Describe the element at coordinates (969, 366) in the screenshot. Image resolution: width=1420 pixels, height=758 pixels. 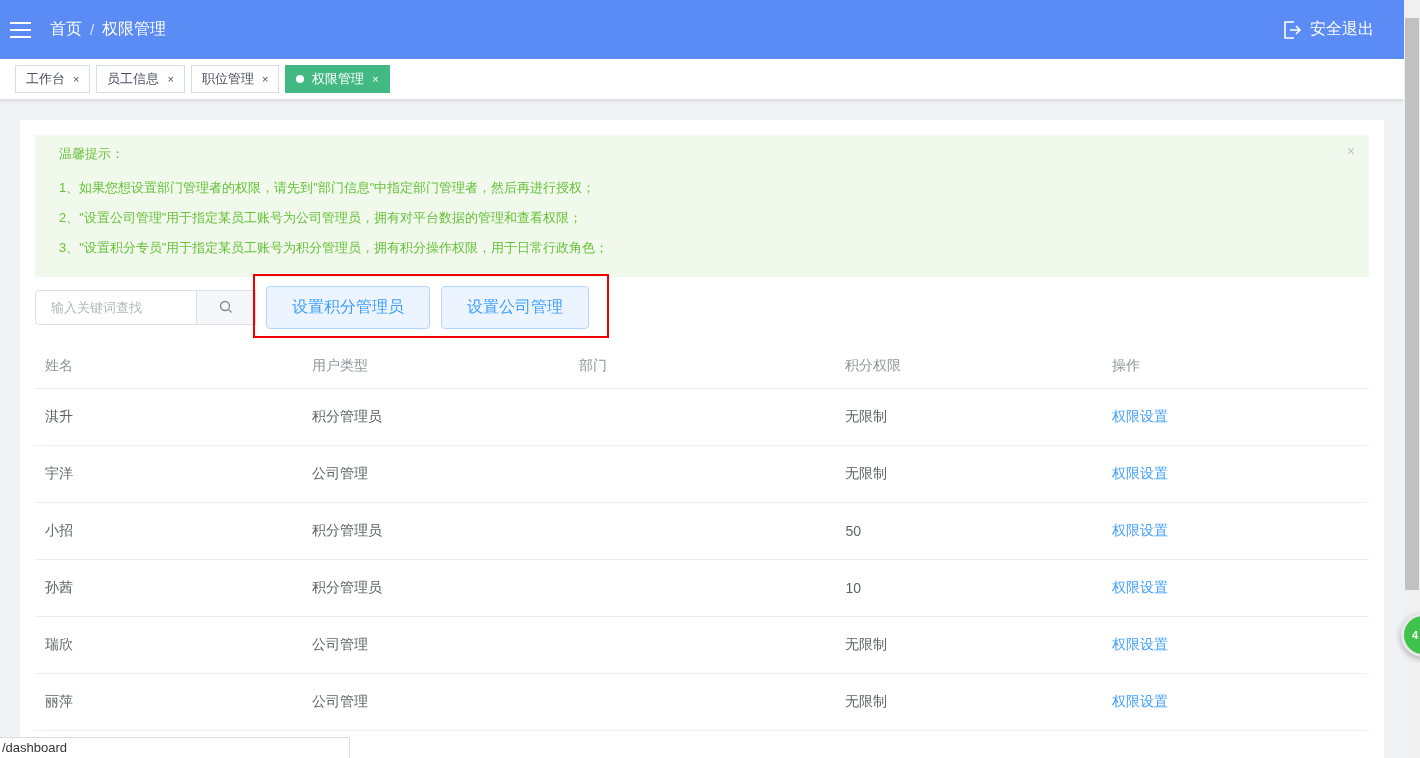
I see `column-header: 积分权限` at that location.